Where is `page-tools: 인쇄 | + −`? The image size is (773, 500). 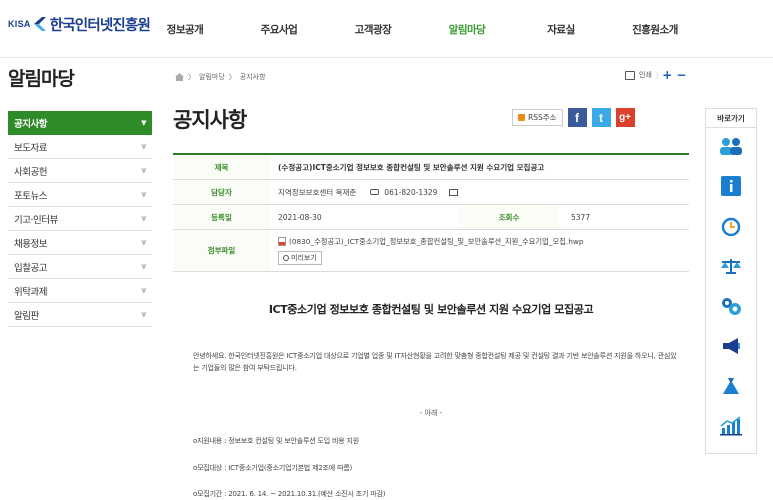
page-tools: 인쇄 | + − is located at coordinates (655, 75).